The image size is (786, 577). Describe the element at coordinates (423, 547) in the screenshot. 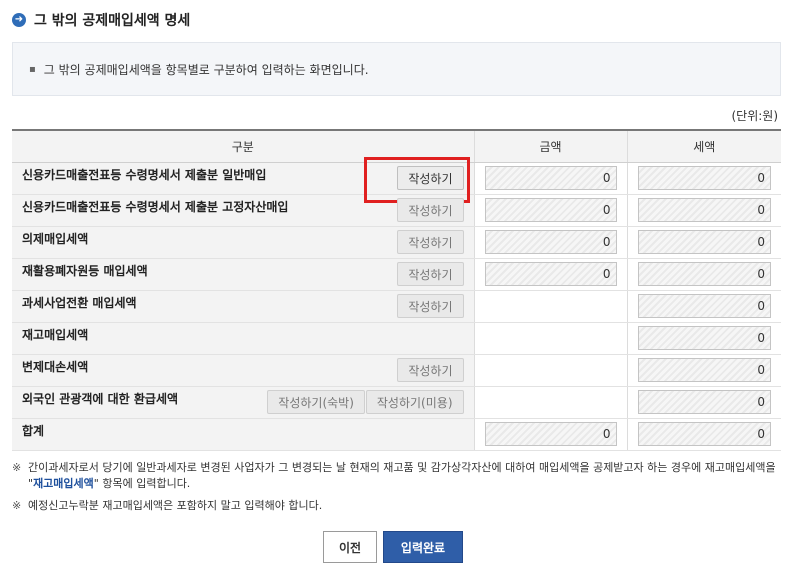

I see `submit-button: 입력완료` at that location.